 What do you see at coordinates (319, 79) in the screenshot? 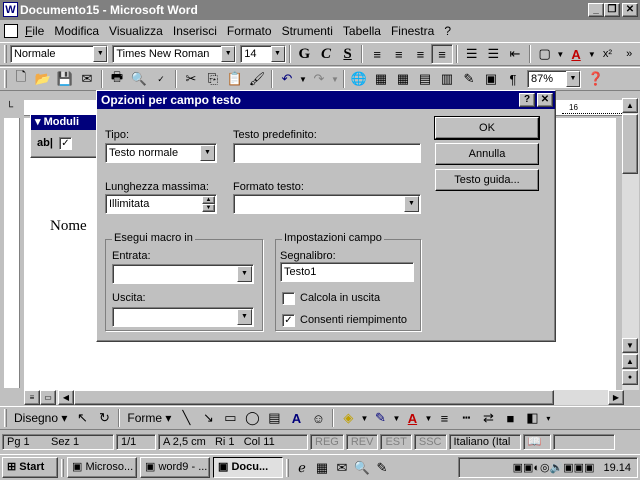
I see `redo-icon: ↷` at bounding box center [319, 79].